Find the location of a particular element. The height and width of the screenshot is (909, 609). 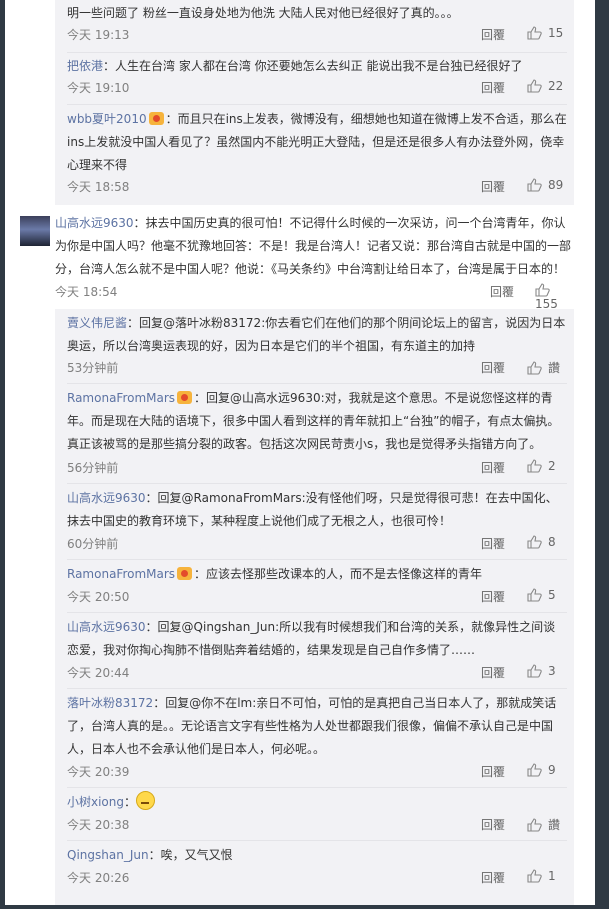

like-count: 1 is located at coordinates (552, 876).